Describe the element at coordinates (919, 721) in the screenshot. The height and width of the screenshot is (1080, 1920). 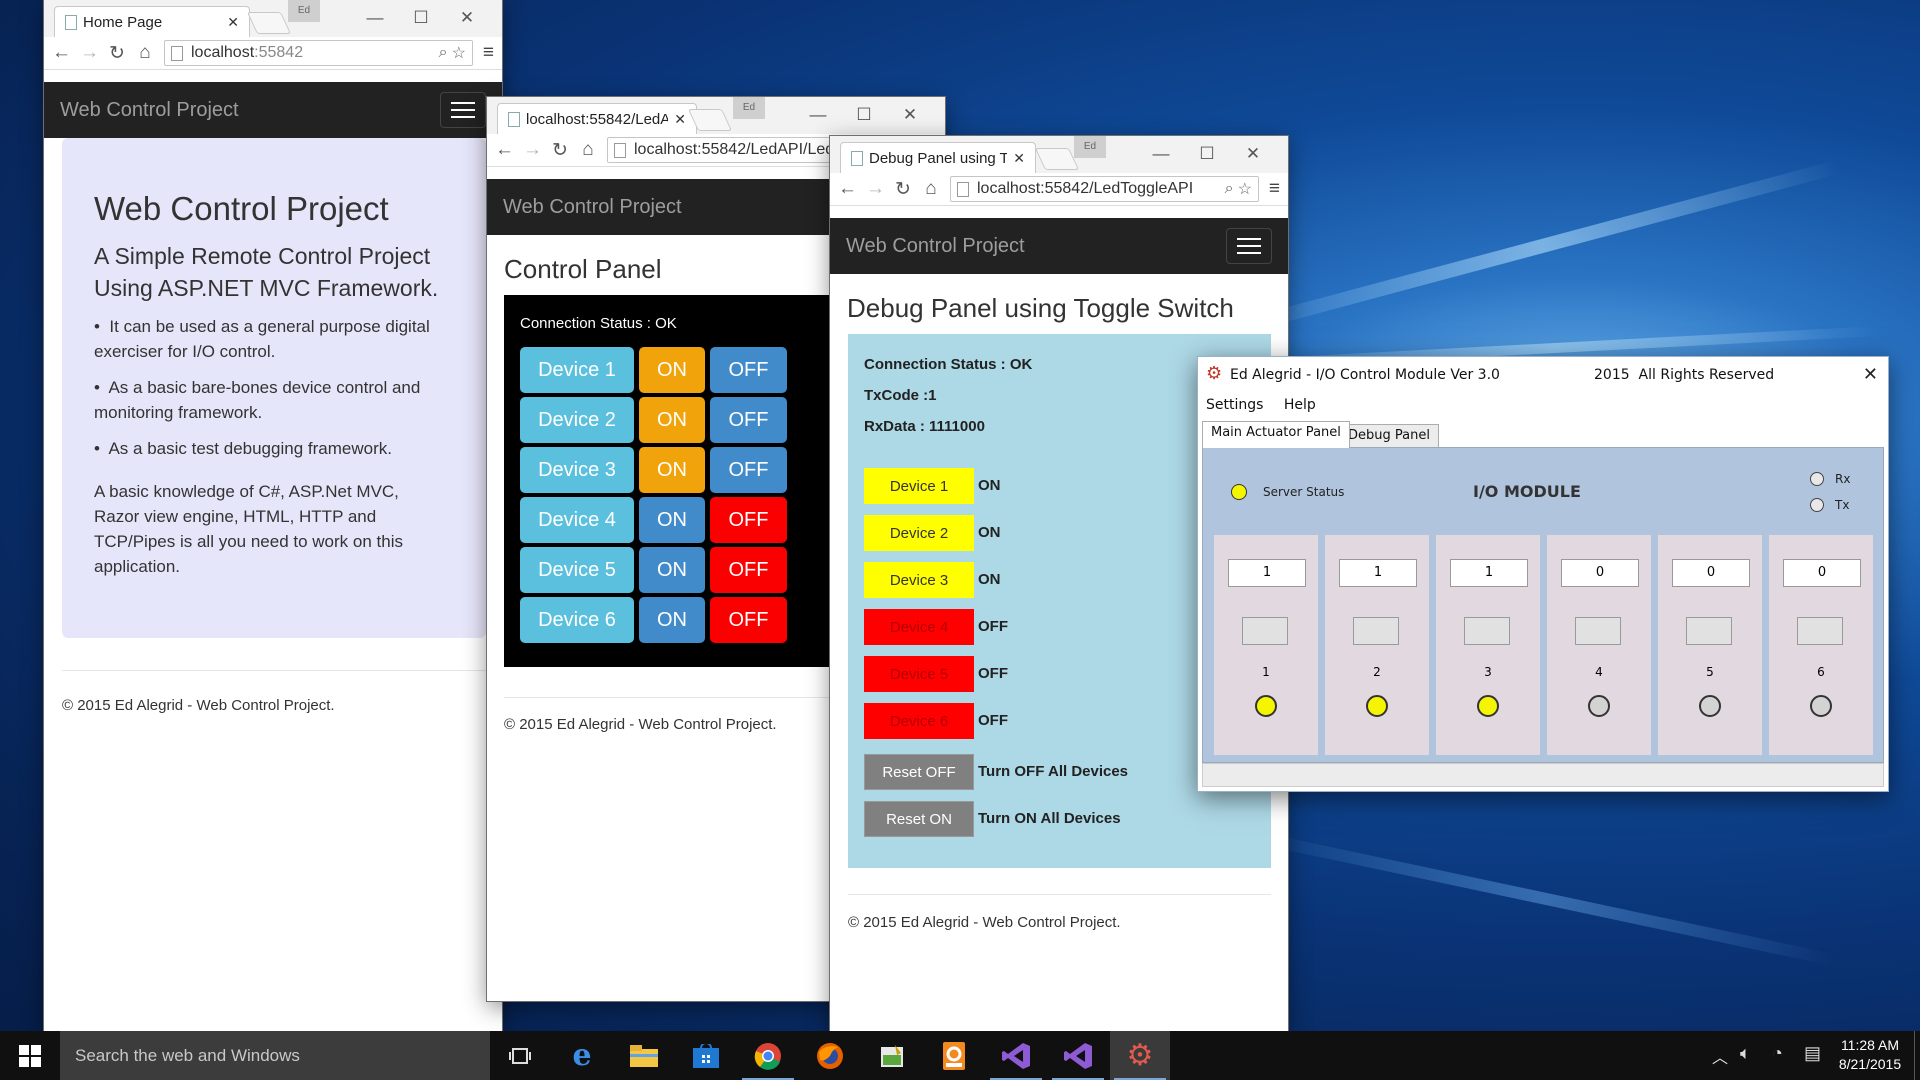
I see `device-toggle-button: Device 6` at that location.